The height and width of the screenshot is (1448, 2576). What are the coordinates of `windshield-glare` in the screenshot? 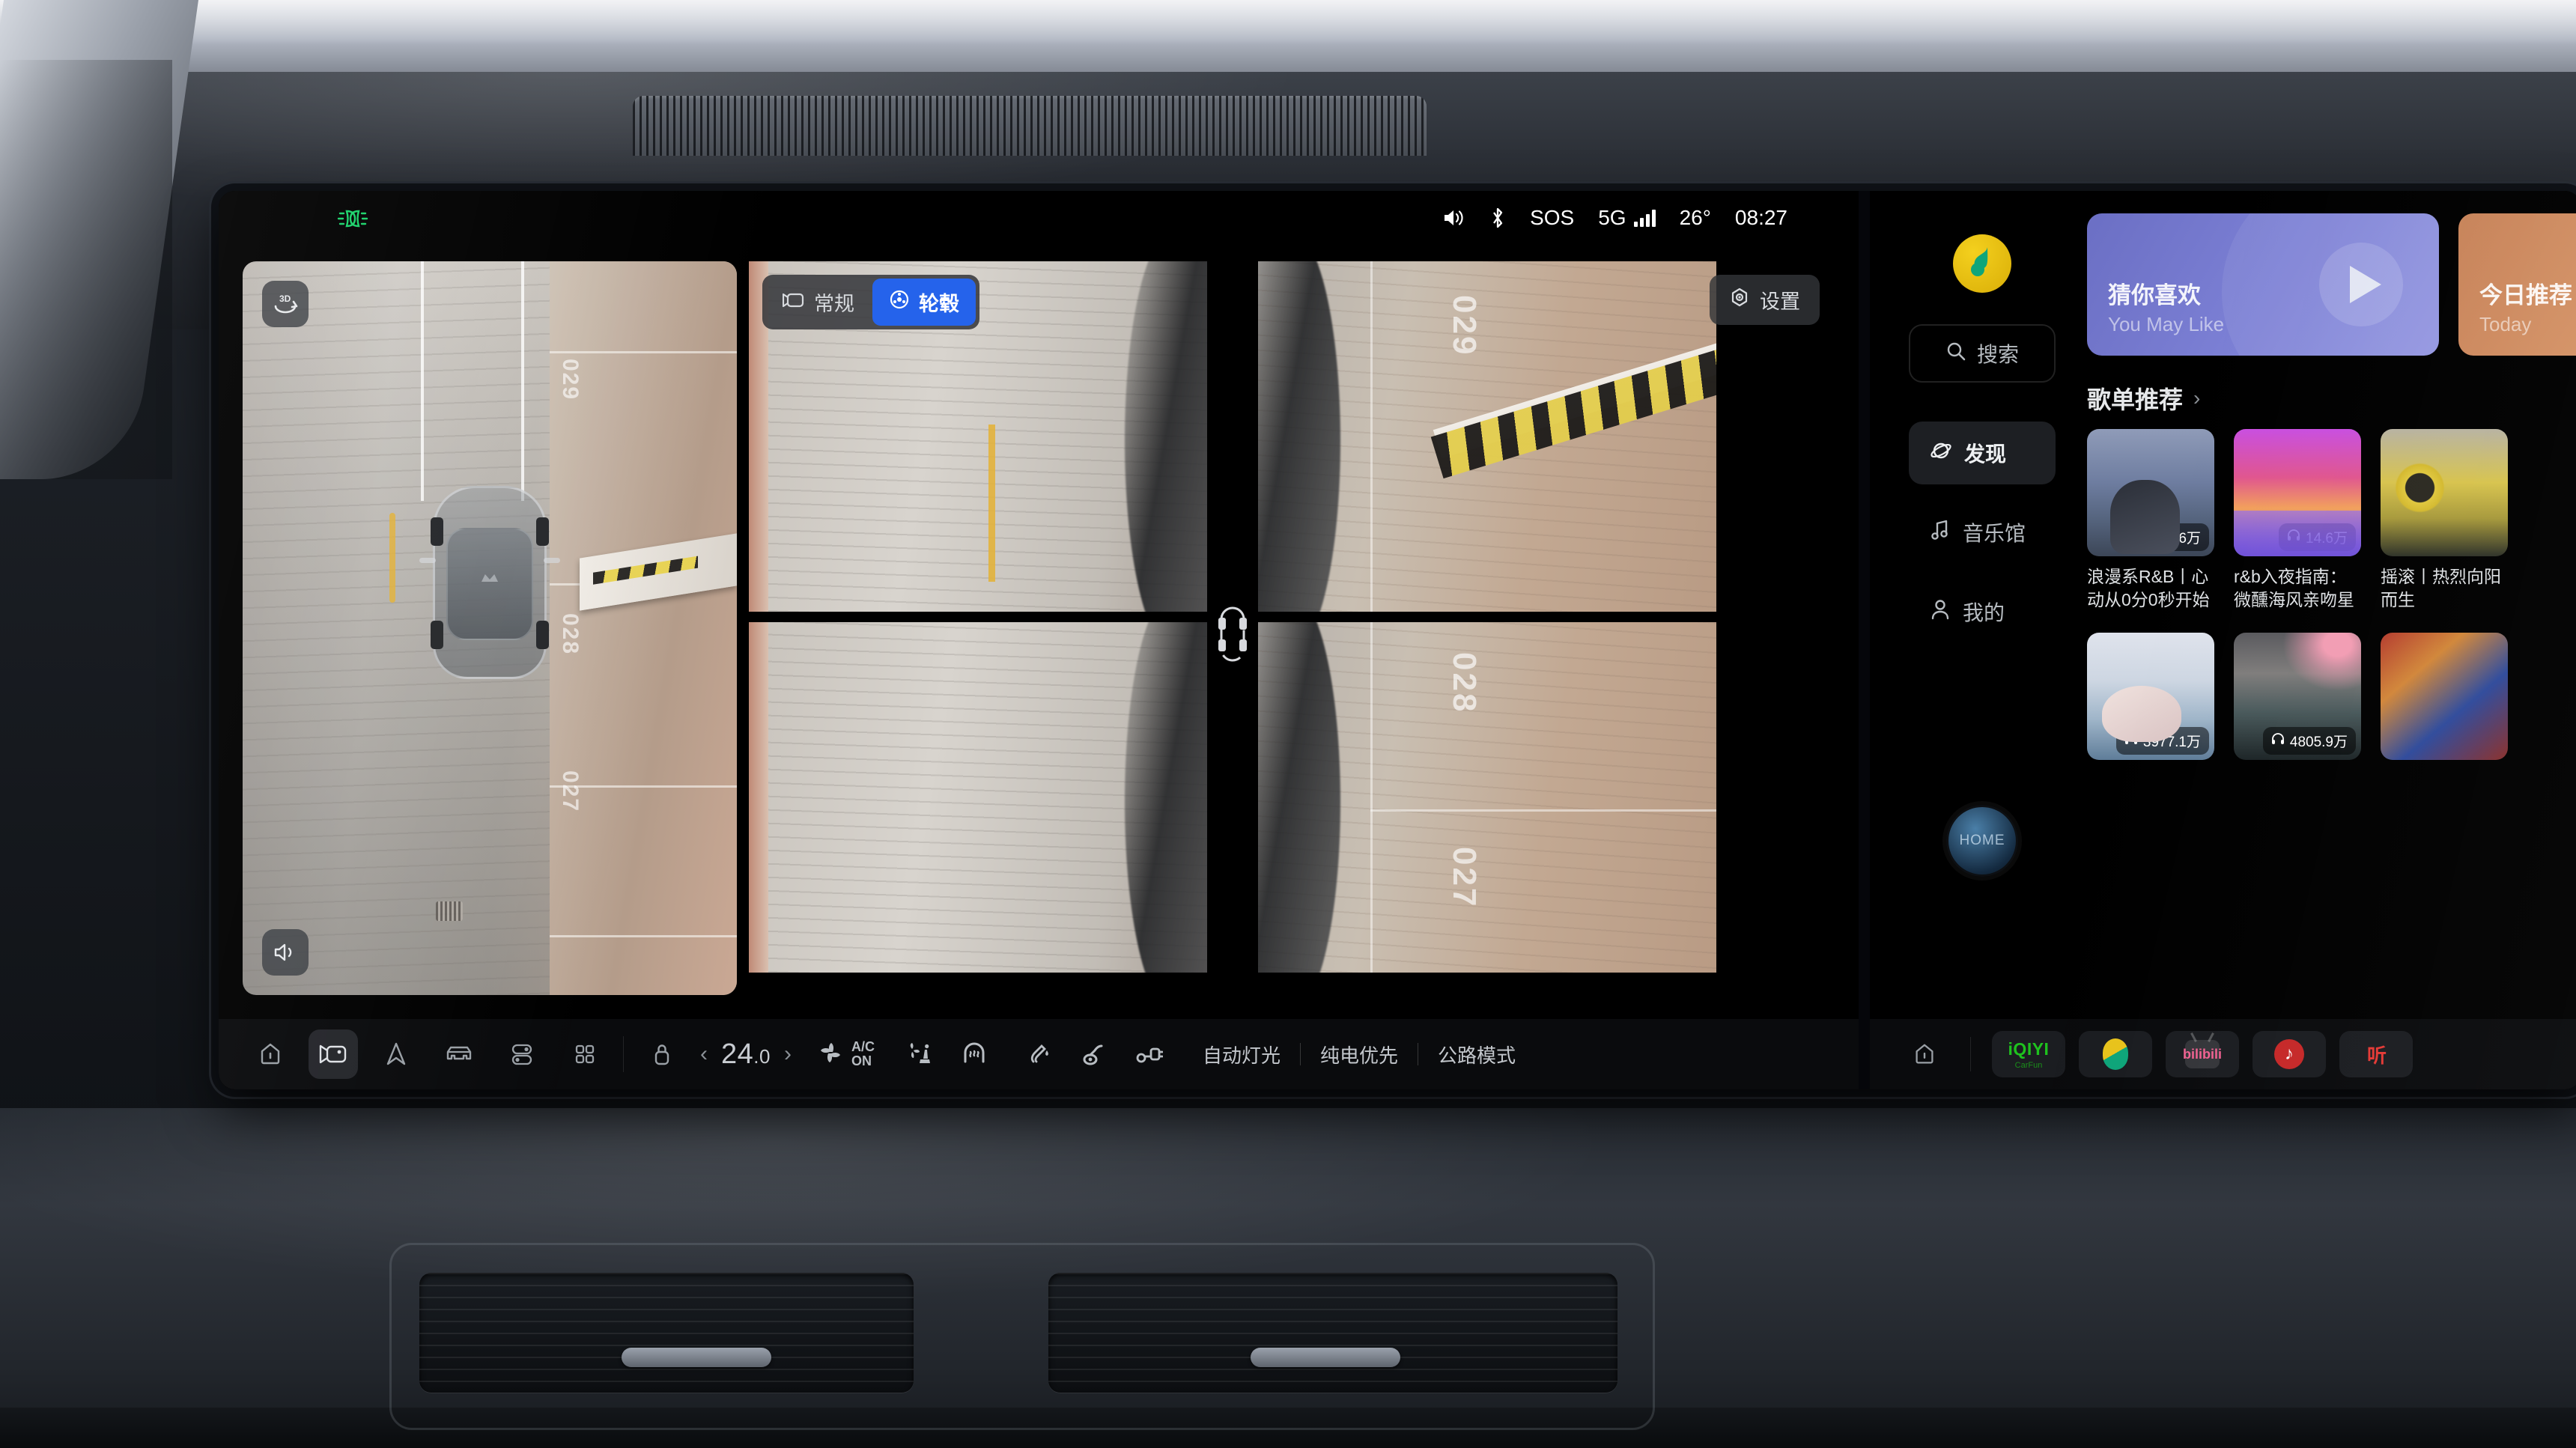 It's located at (1288, 23).